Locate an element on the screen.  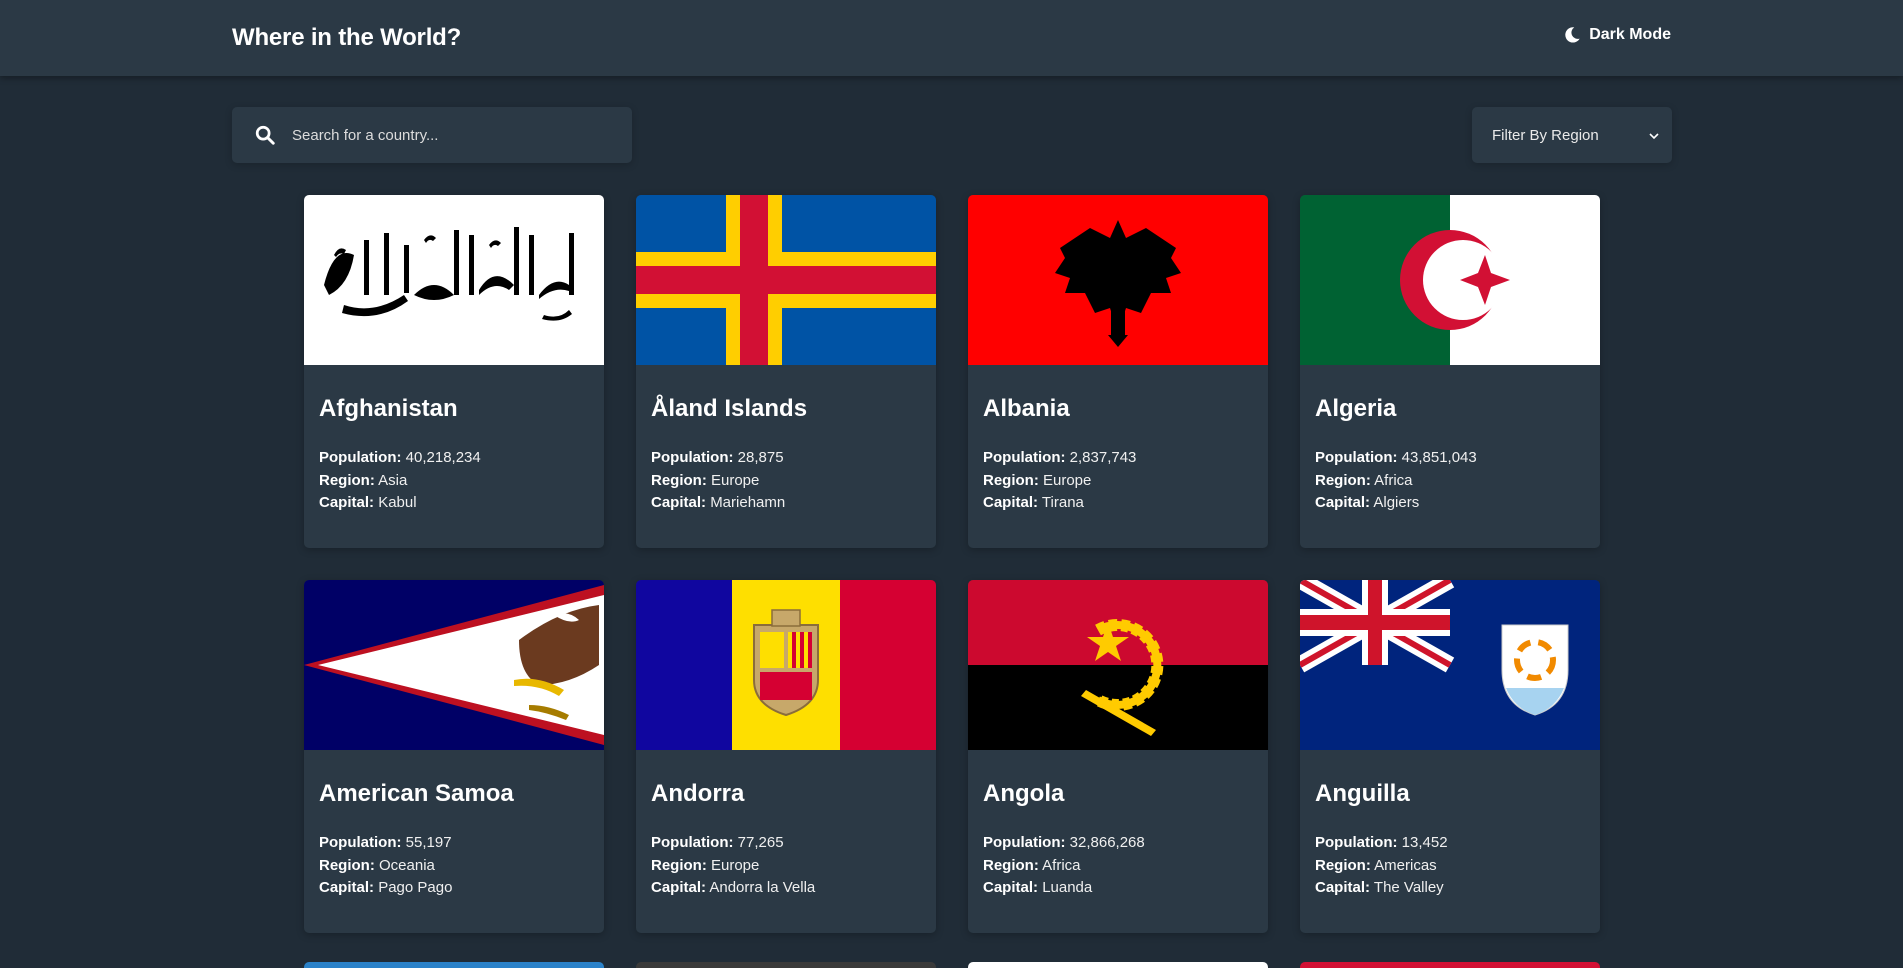
search-box is located at coordinates (432, 135).